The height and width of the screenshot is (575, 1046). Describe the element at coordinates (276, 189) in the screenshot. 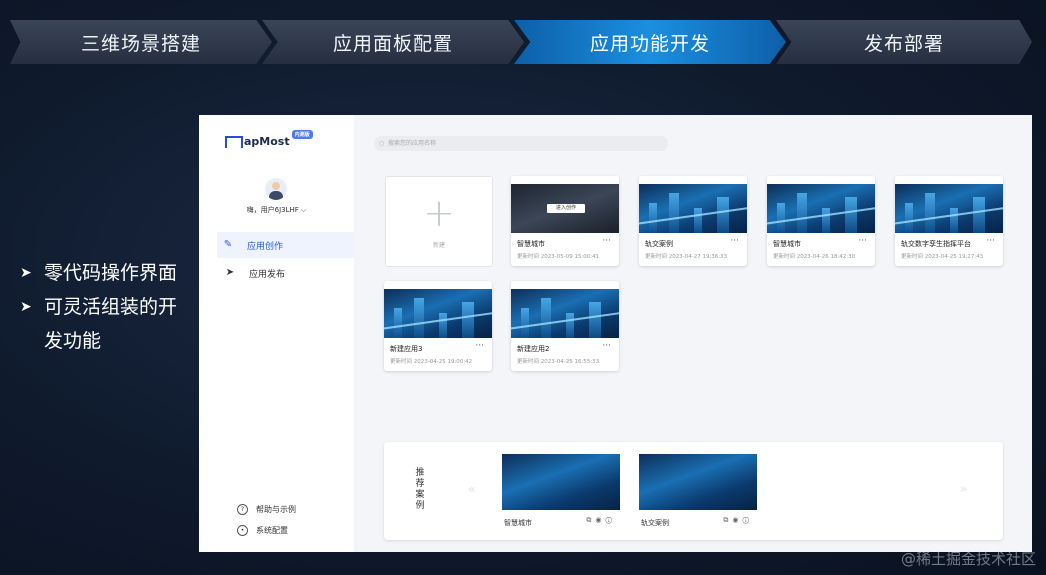

I see `avatar` at that location.